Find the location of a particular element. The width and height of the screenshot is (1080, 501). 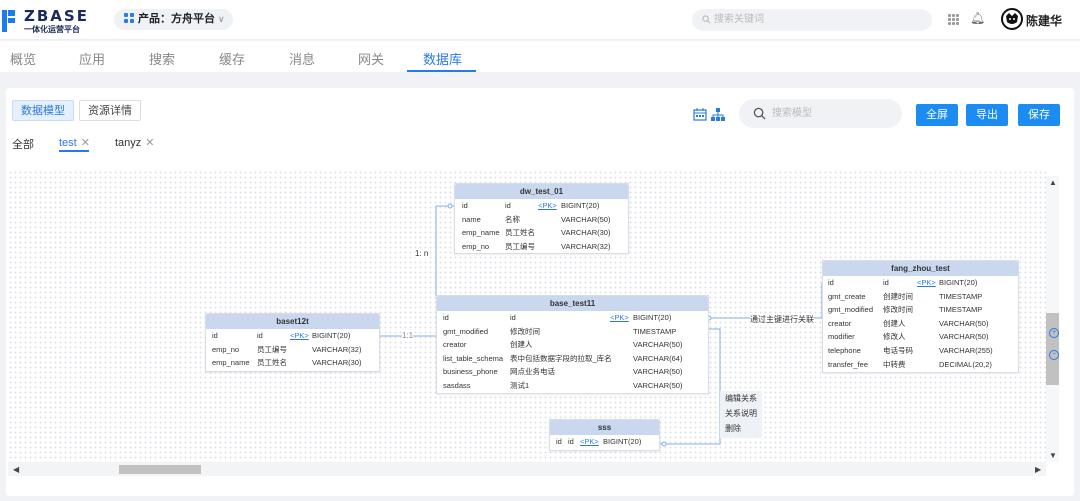

table-sss: sss id id <PK> BIGINT(20) is located at coordinates (604, 435).